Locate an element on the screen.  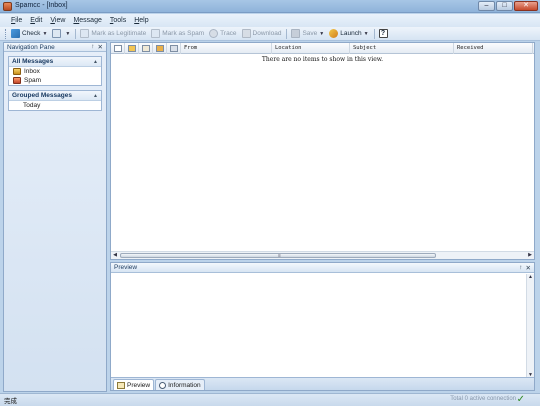
menu-file: File is located at coordinates (16, 20).